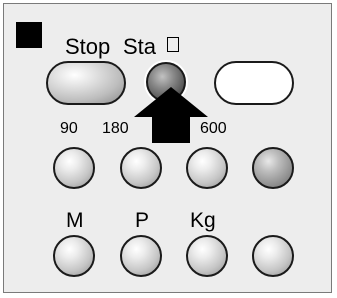 This screenshot has height=298, width=337. I want to click on button-m, so click(74, 256).